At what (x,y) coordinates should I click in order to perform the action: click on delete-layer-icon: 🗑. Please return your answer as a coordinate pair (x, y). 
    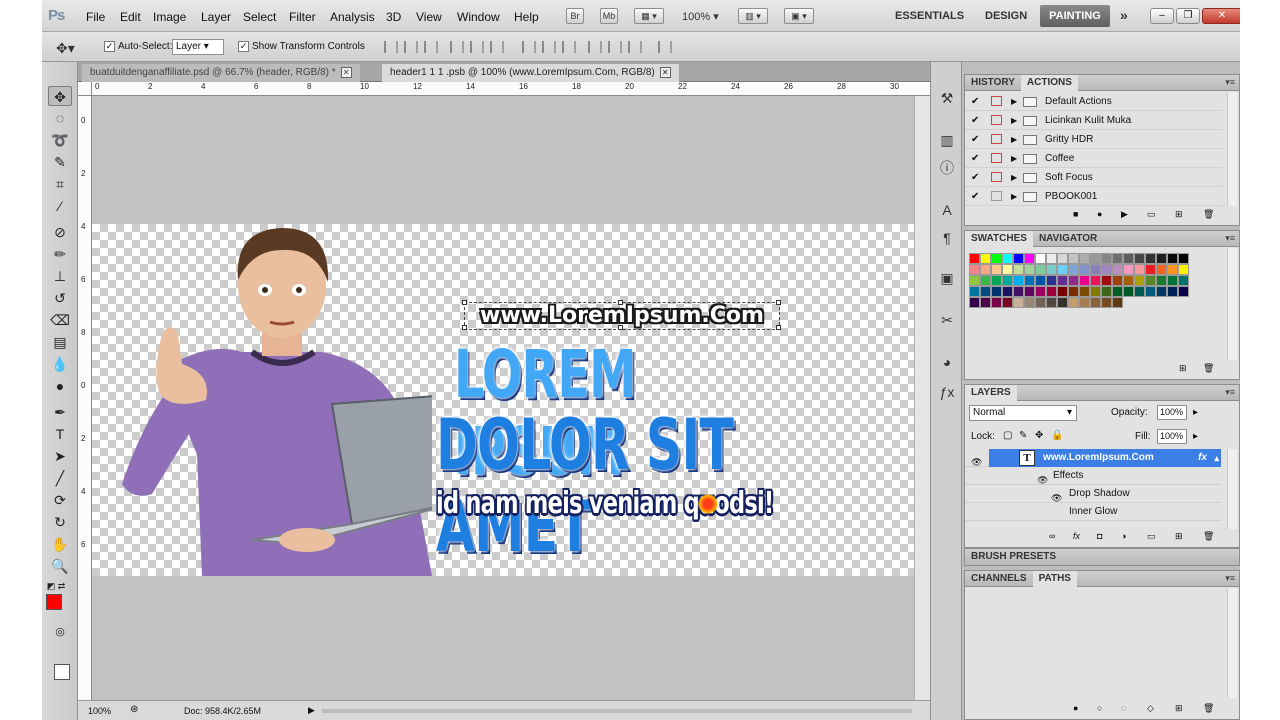
    Looking at the image, I should click on (1208, 536).